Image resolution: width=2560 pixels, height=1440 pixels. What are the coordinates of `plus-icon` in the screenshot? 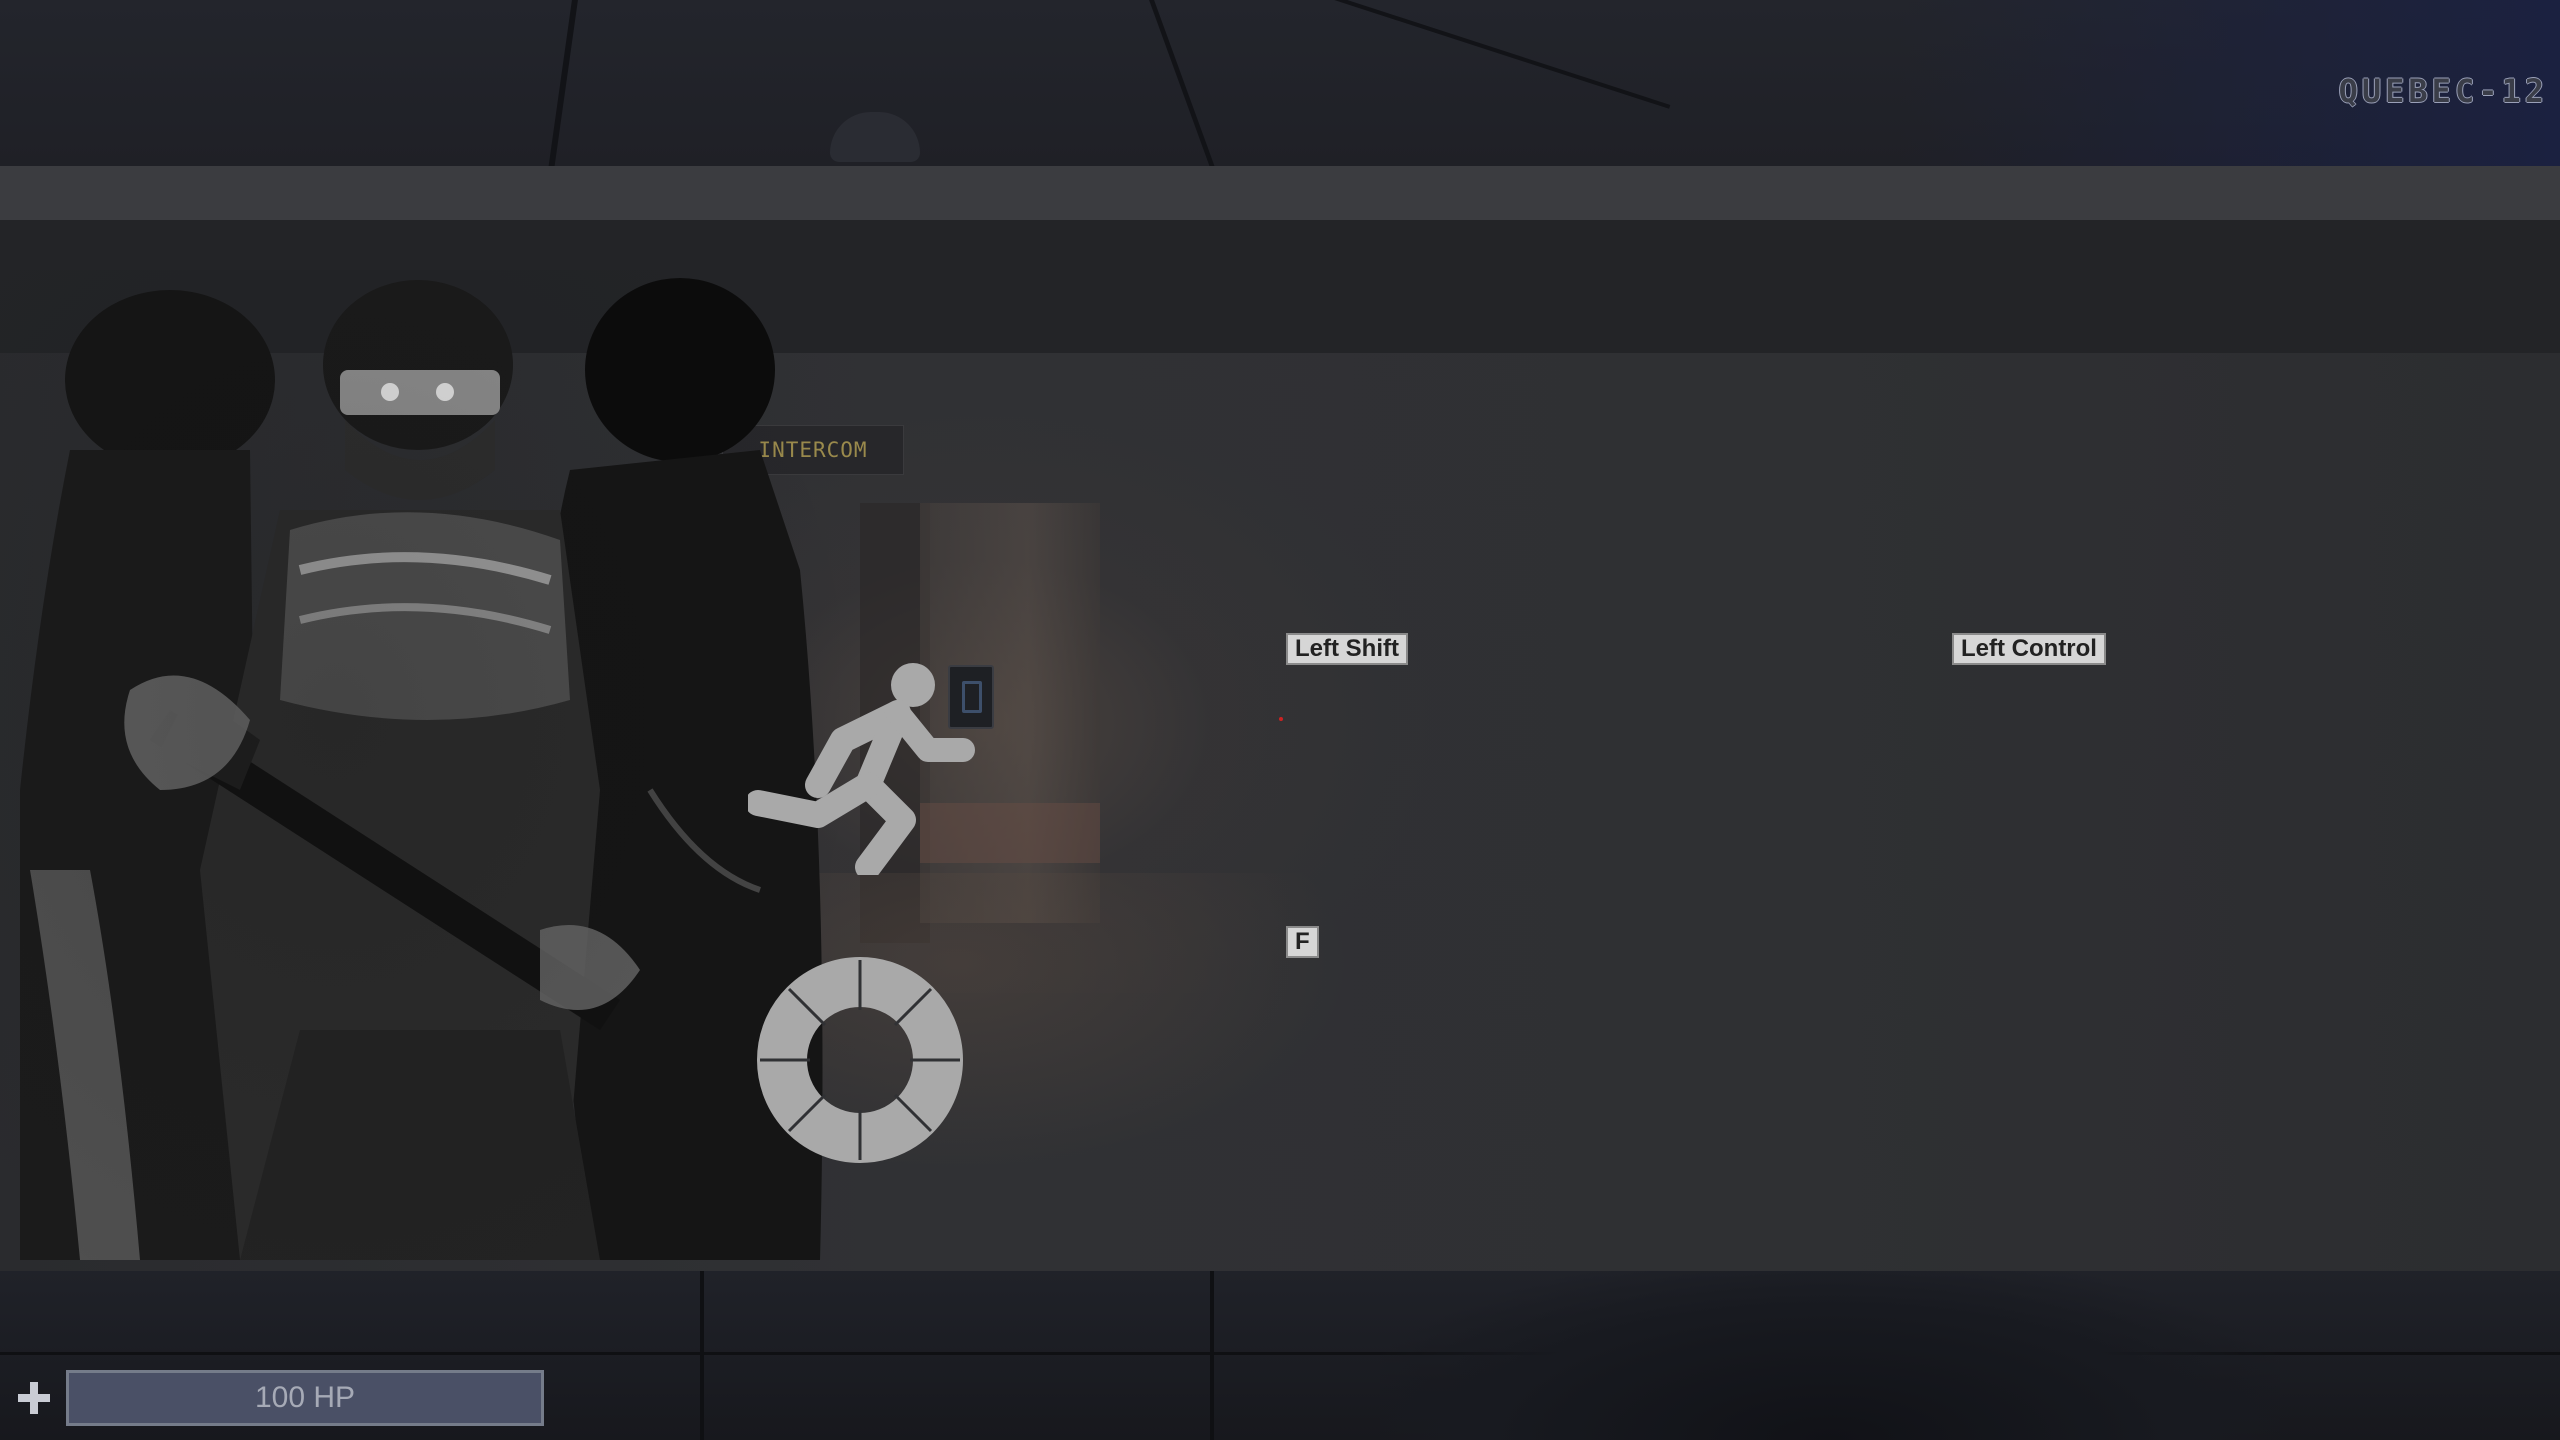 It's located at (34, 1398).